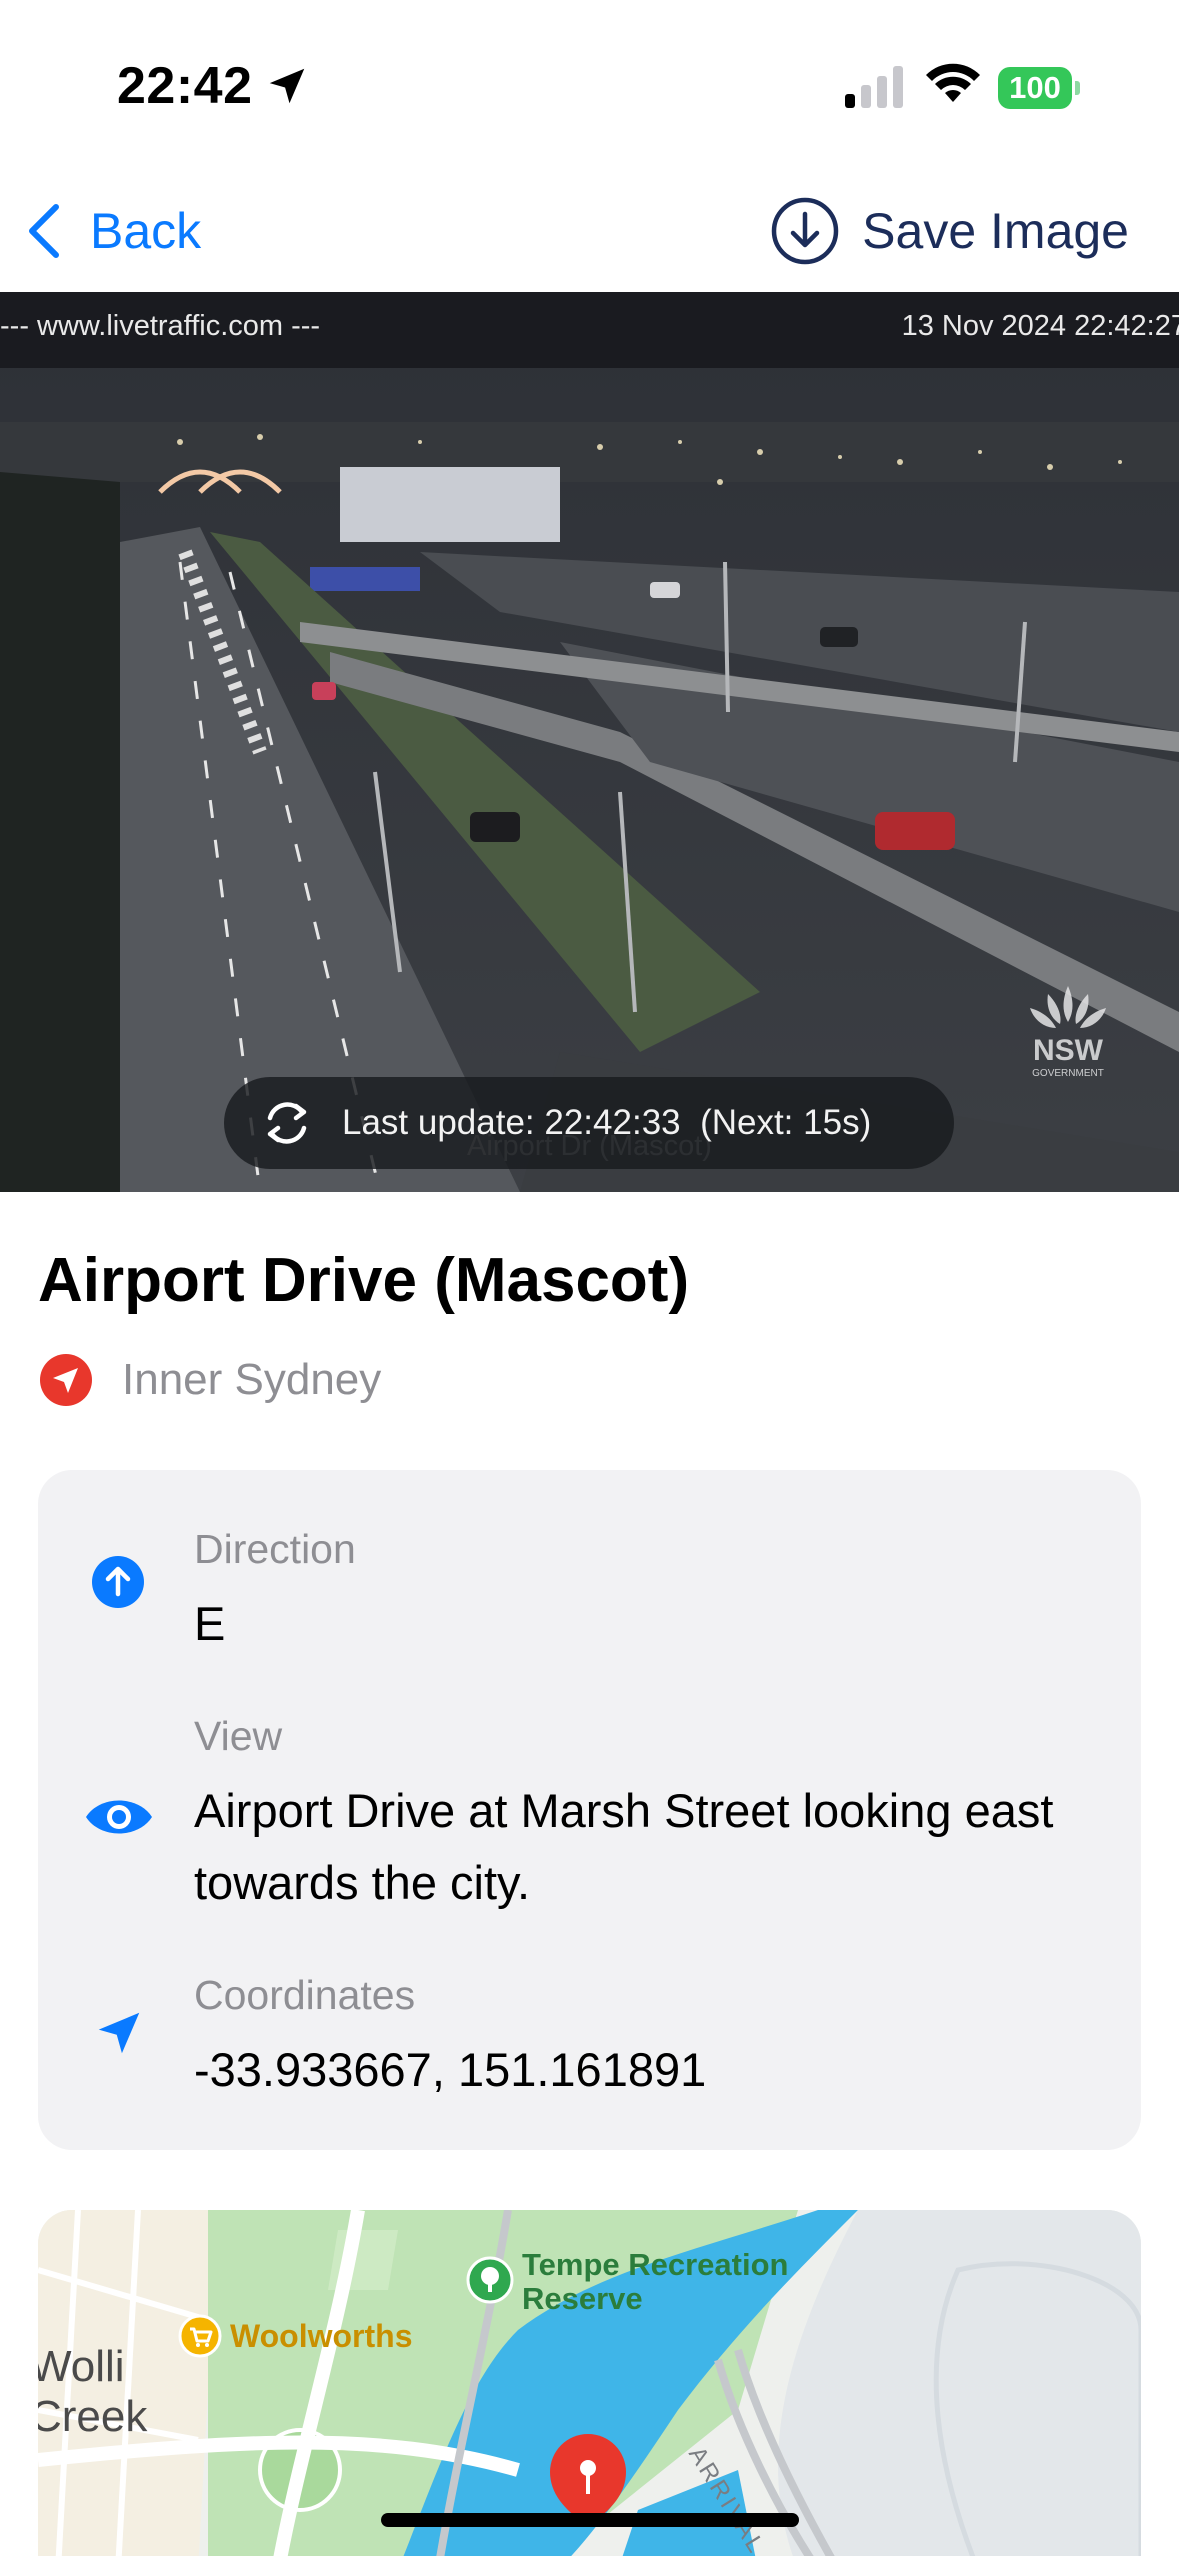 This screenshot has height=2556, width=1179. What do you see at coordinates (450, 2069) in the screenshot?
I see `coordinates-value: -33.933667, 151.161891` at bounding box center [450, 2069].